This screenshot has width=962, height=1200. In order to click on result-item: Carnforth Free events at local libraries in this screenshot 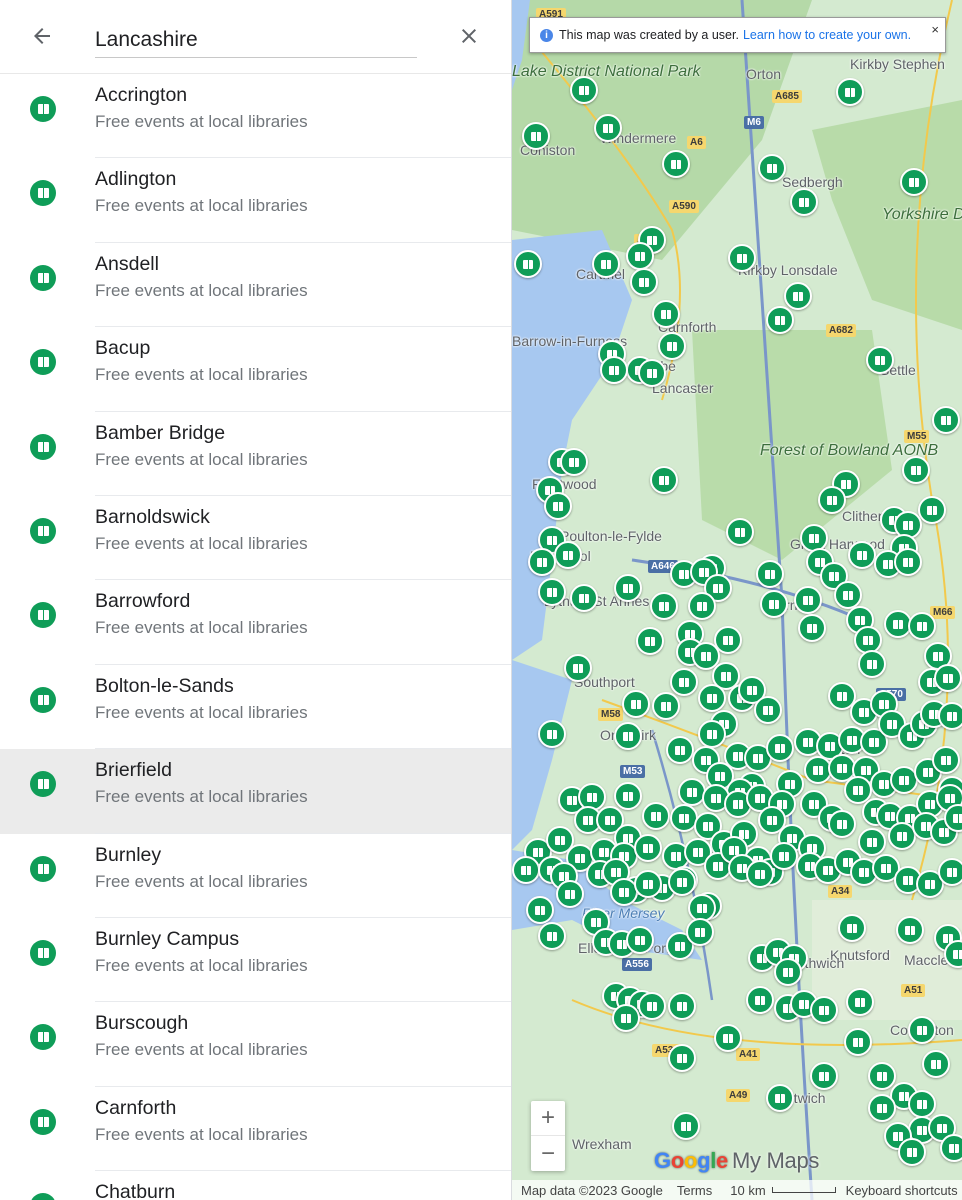, I will do `click(255, 1129)`.